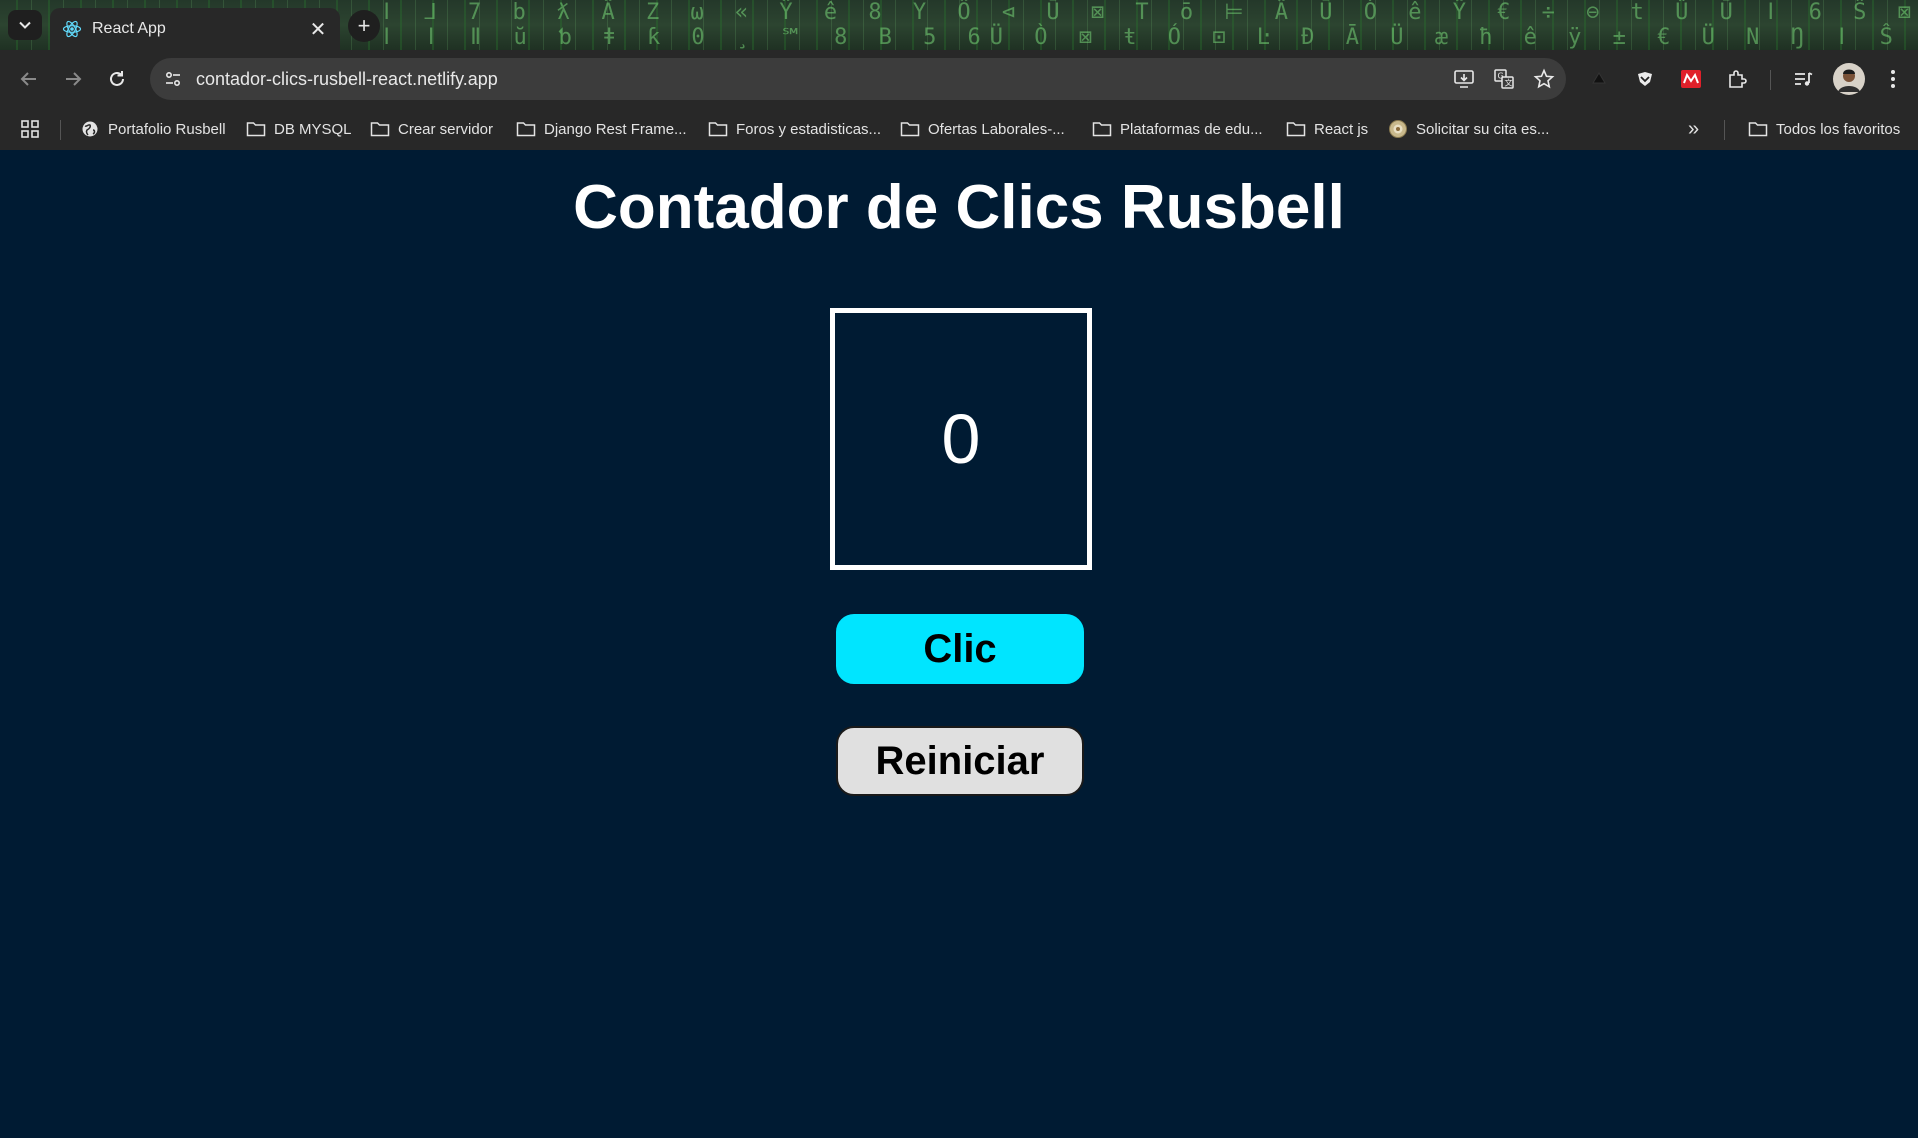 The image size is (1918, 1138). Describe the element at coordinates (1327, 129) in the screenshot. I see `bookmark-react-js: React js` at that location.